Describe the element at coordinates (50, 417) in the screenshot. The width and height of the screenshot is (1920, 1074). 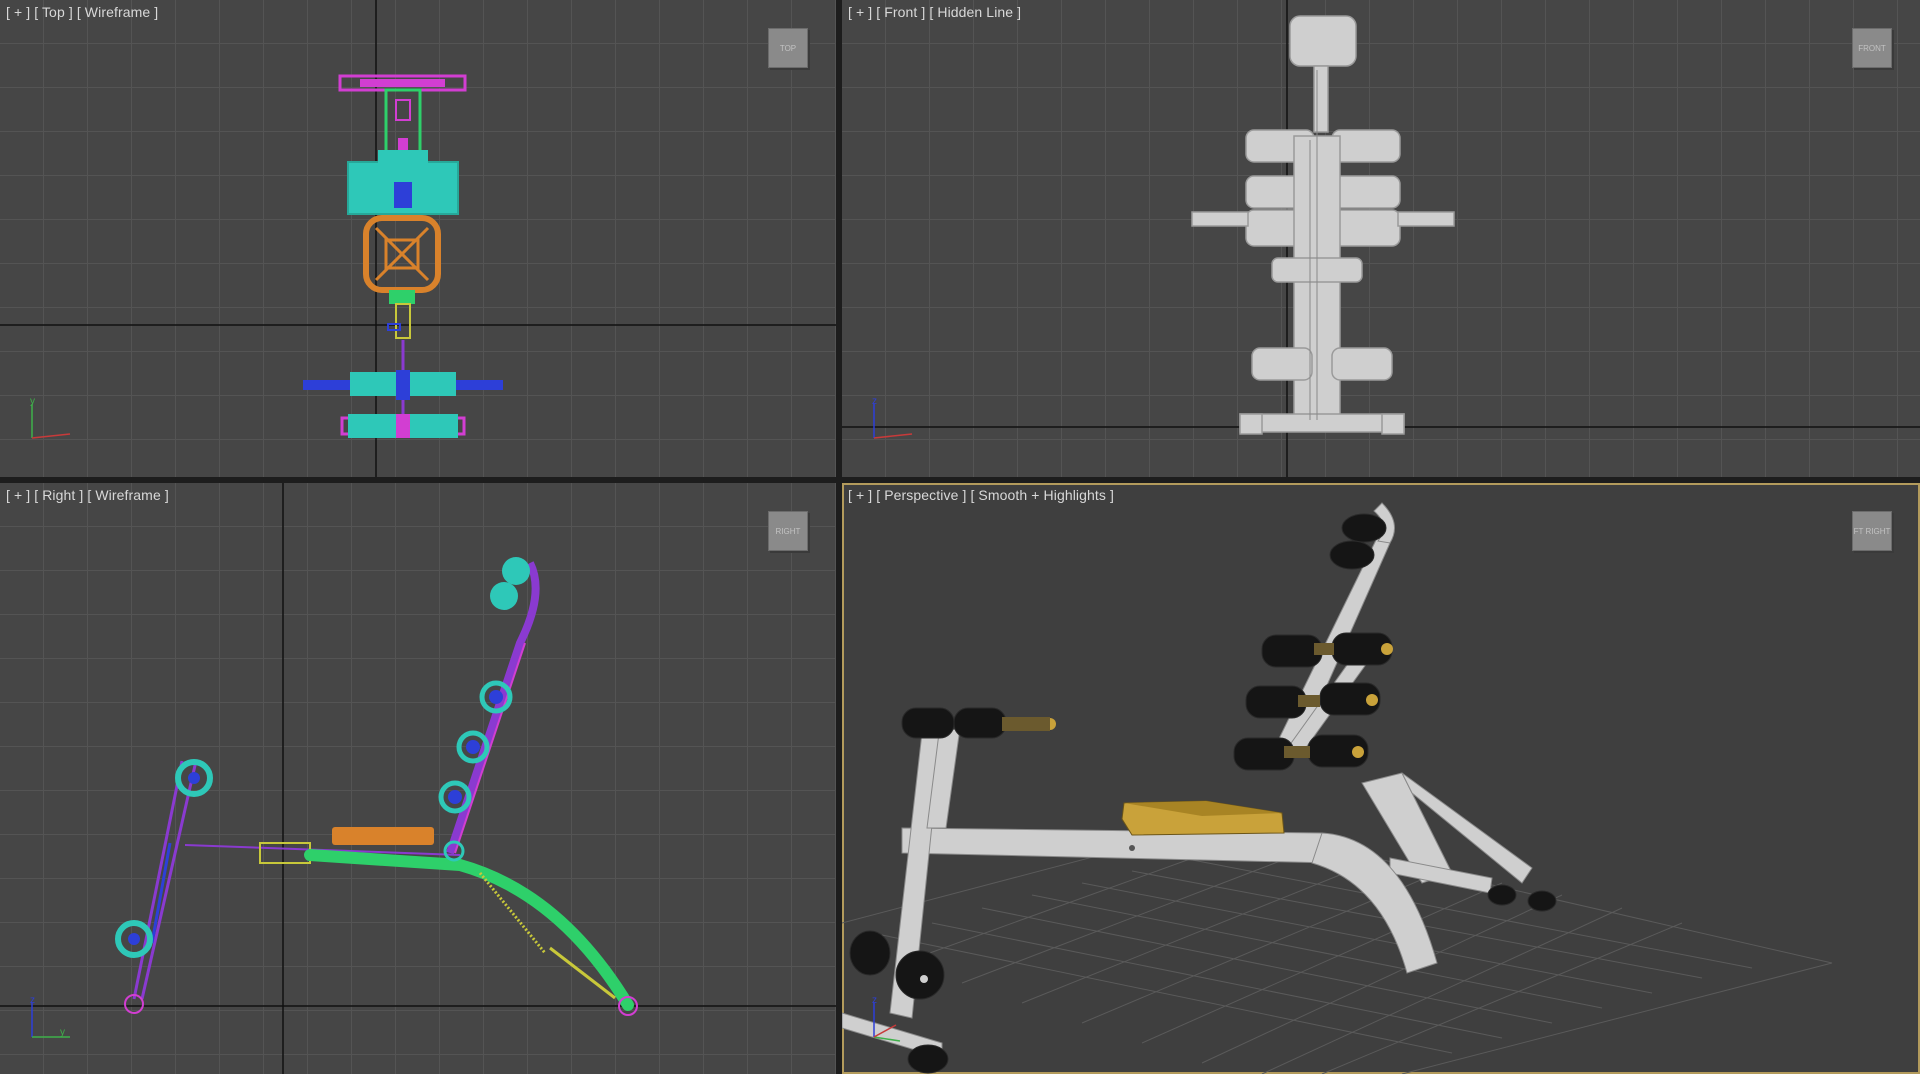
I see `axis-tripod-icon: y` at that location.